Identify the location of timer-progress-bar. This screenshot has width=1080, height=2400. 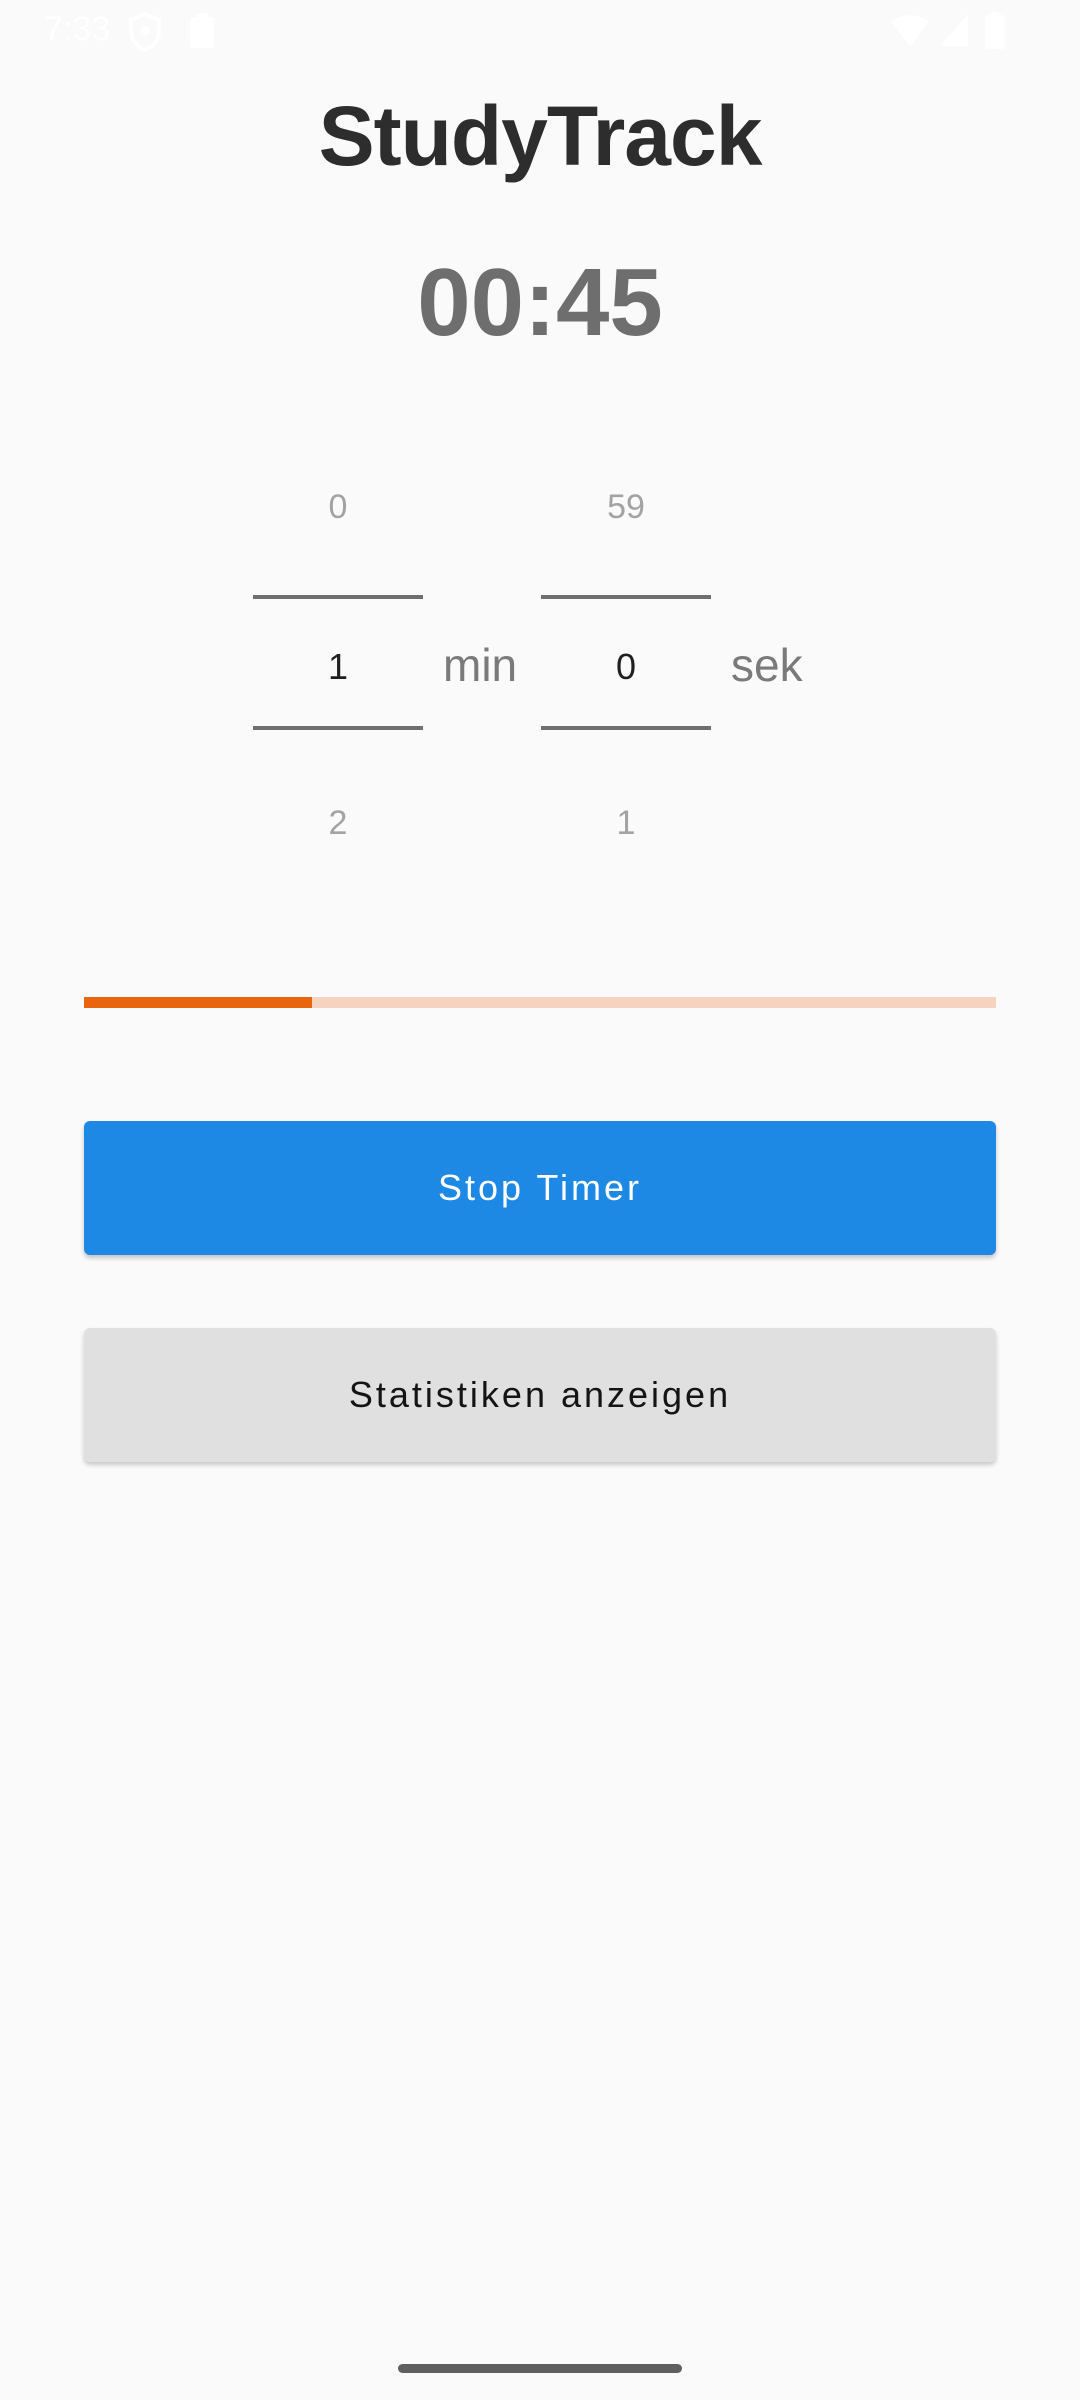
(540, 1002).